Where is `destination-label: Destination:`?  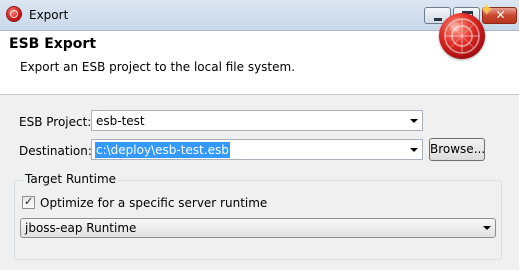 destination-label: Destination: is located at coordinates (55, 151).